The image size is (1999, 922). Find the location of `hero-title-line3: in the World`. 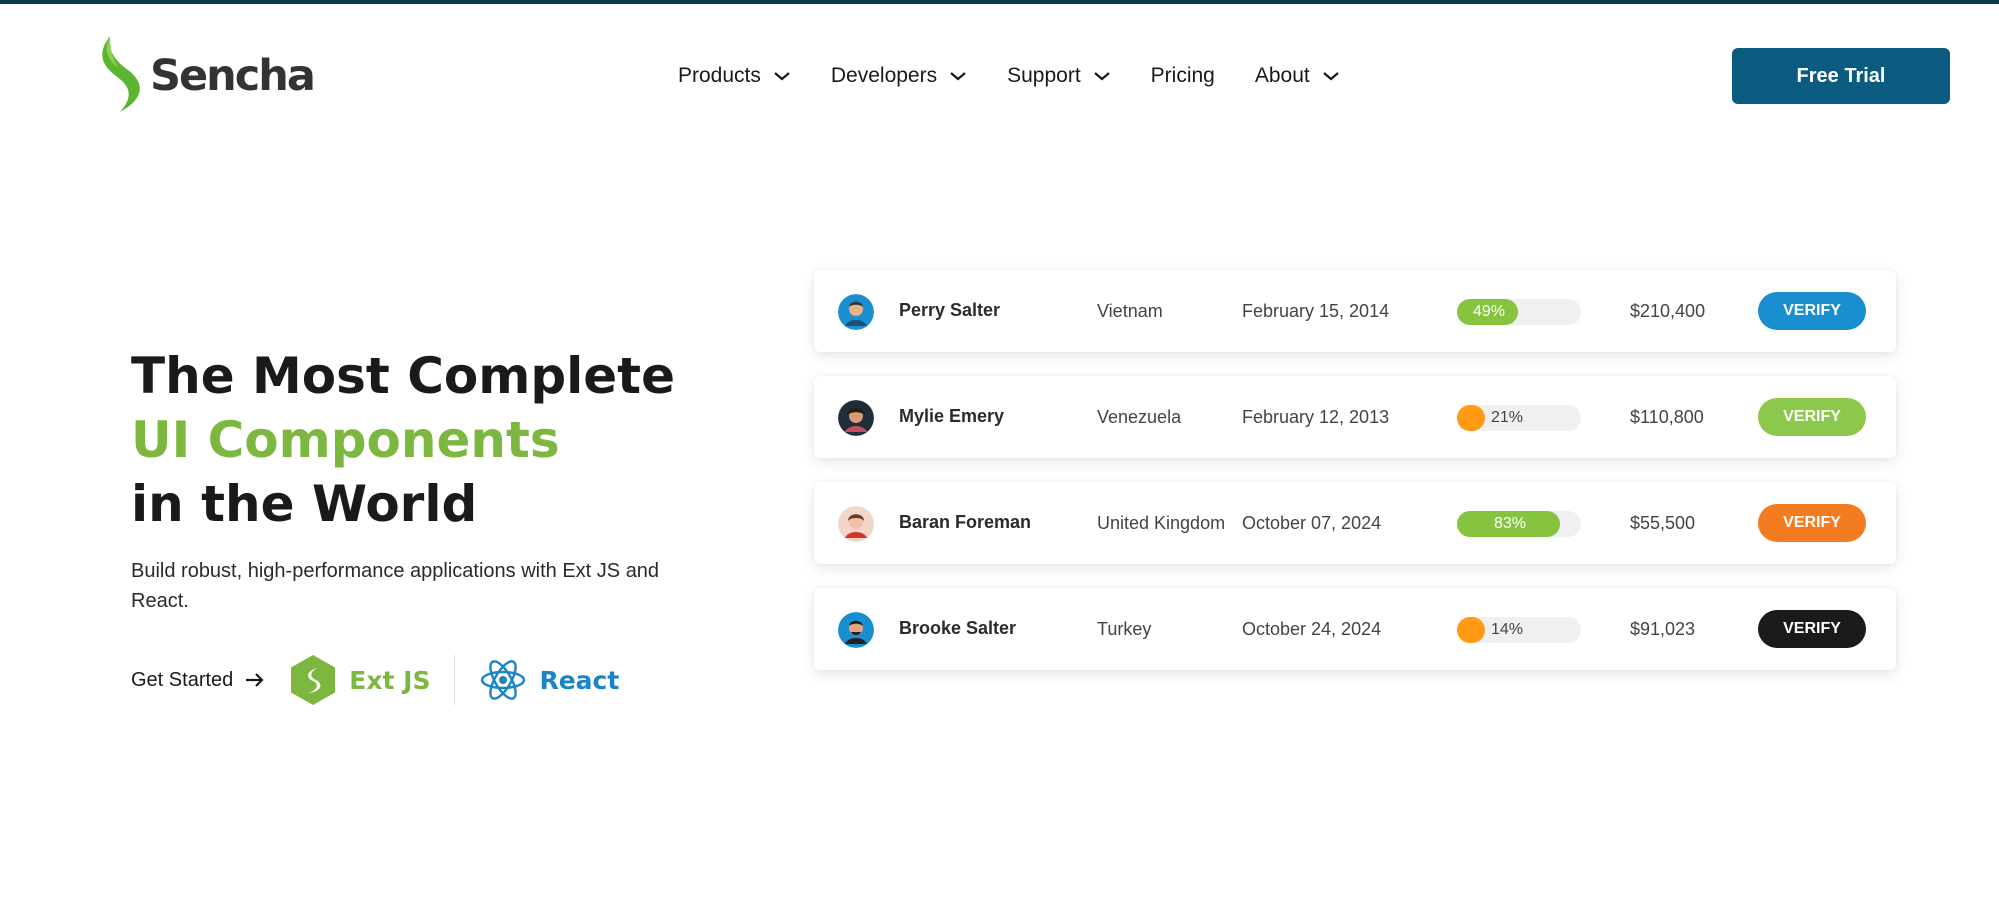

hero-title-line3: in the World is located at coordinates (304, 504).